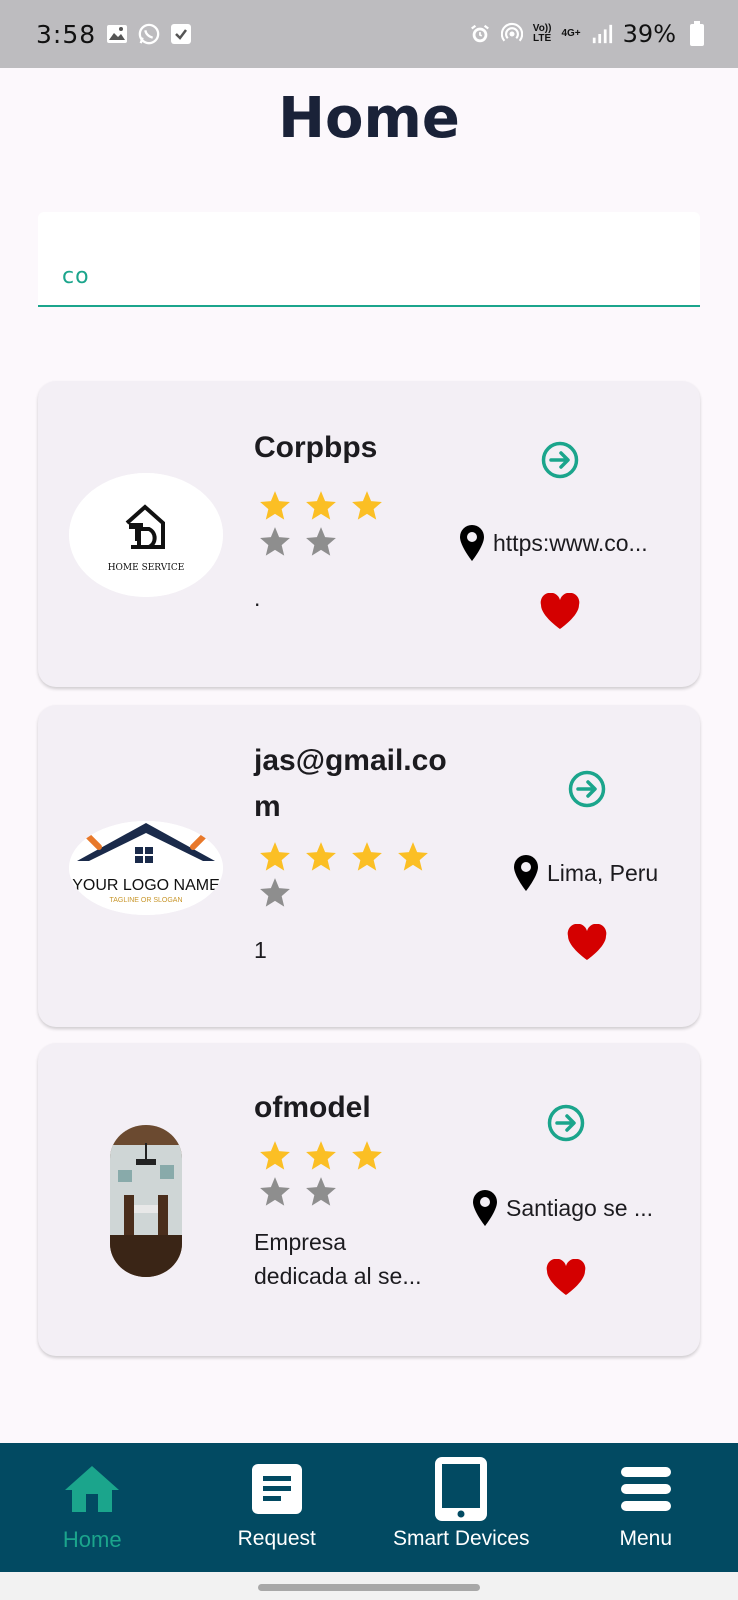 The height and width of the screenshot is (1600, 738). I want to click on menu-icon, so click(646, 1489).